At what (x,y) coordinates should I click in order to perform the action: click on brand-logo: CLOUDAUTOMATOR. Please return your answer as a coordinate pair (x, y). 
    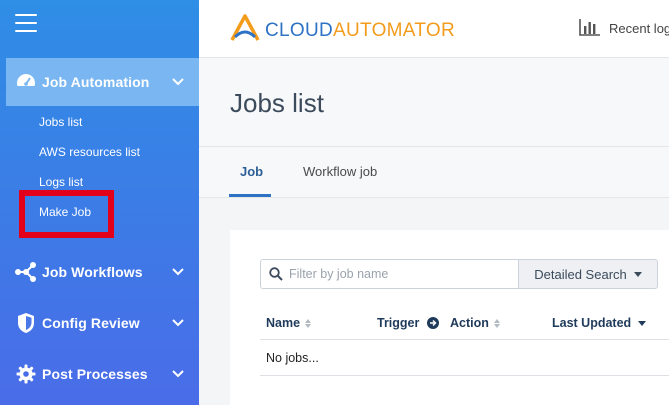
    Looking at the image, I should click on (342, 30).